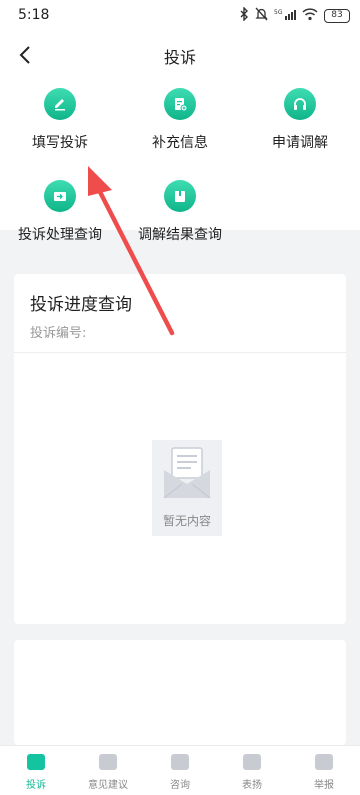 This screenshot has height=795, width=360. Describe the element at coordinates (324, 785) in the screenshot. I see `nav-label: 举报` at that location.